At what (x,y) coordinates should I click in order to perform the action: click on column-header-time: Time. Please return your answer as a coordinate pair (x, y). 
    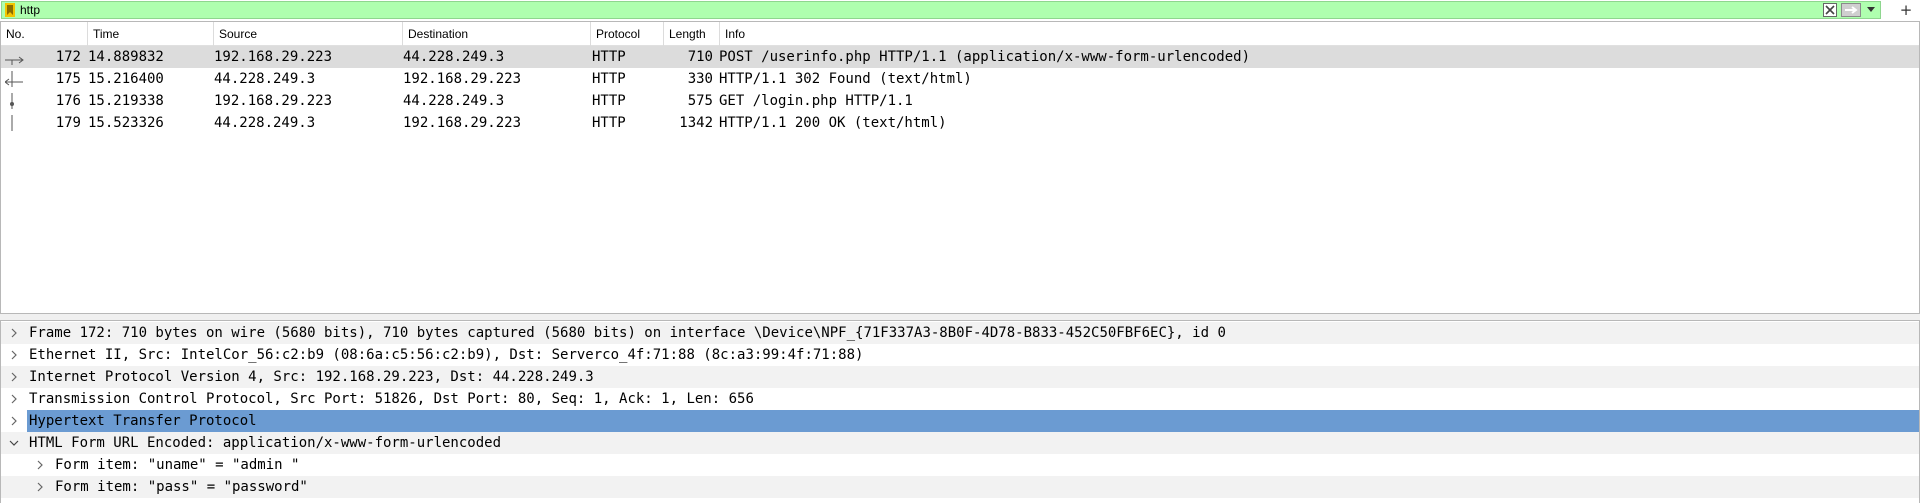
    Looking at the image, I should click on (151, 34).